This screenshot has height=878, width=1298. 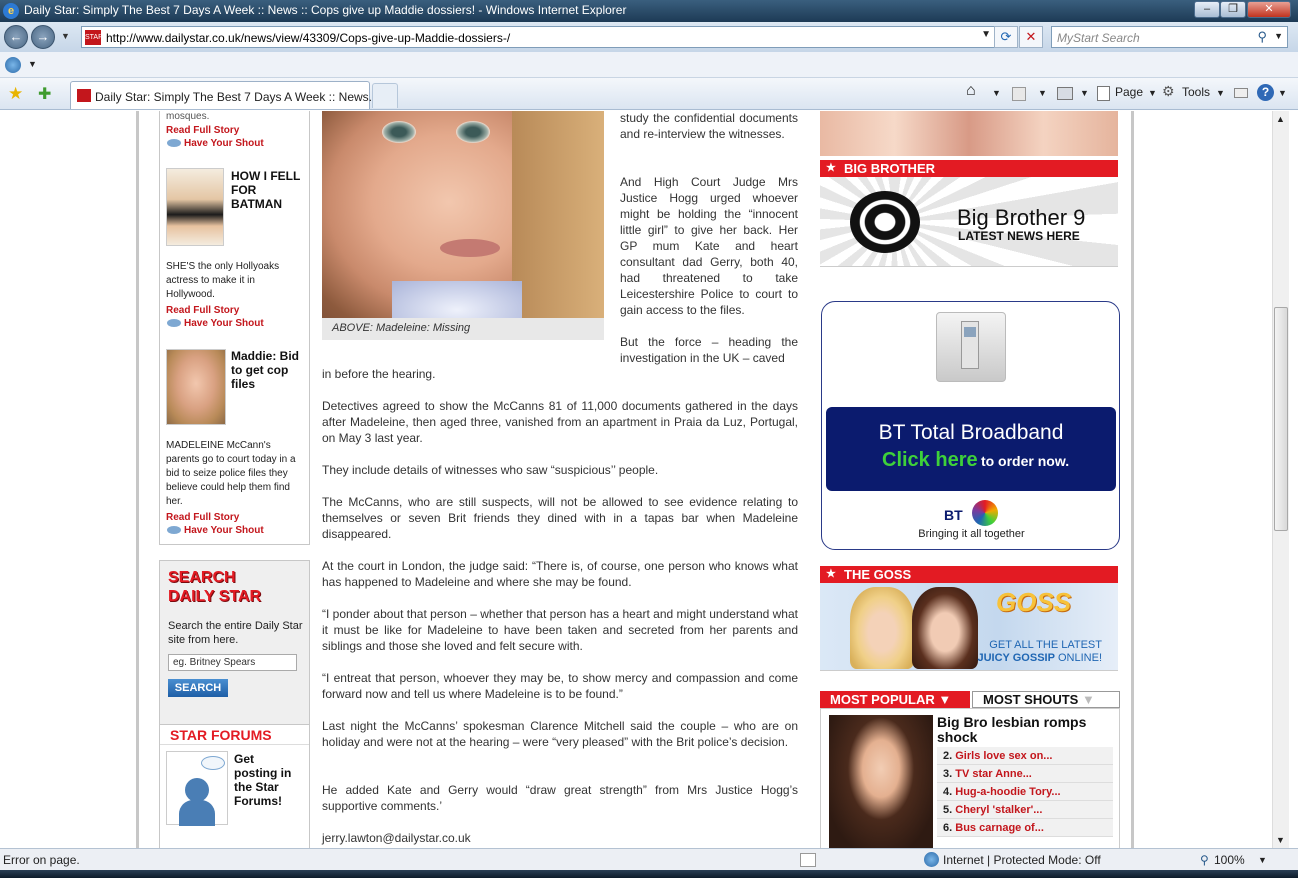 I want to click on privacy-report-icon, so click(x=808, y=860).